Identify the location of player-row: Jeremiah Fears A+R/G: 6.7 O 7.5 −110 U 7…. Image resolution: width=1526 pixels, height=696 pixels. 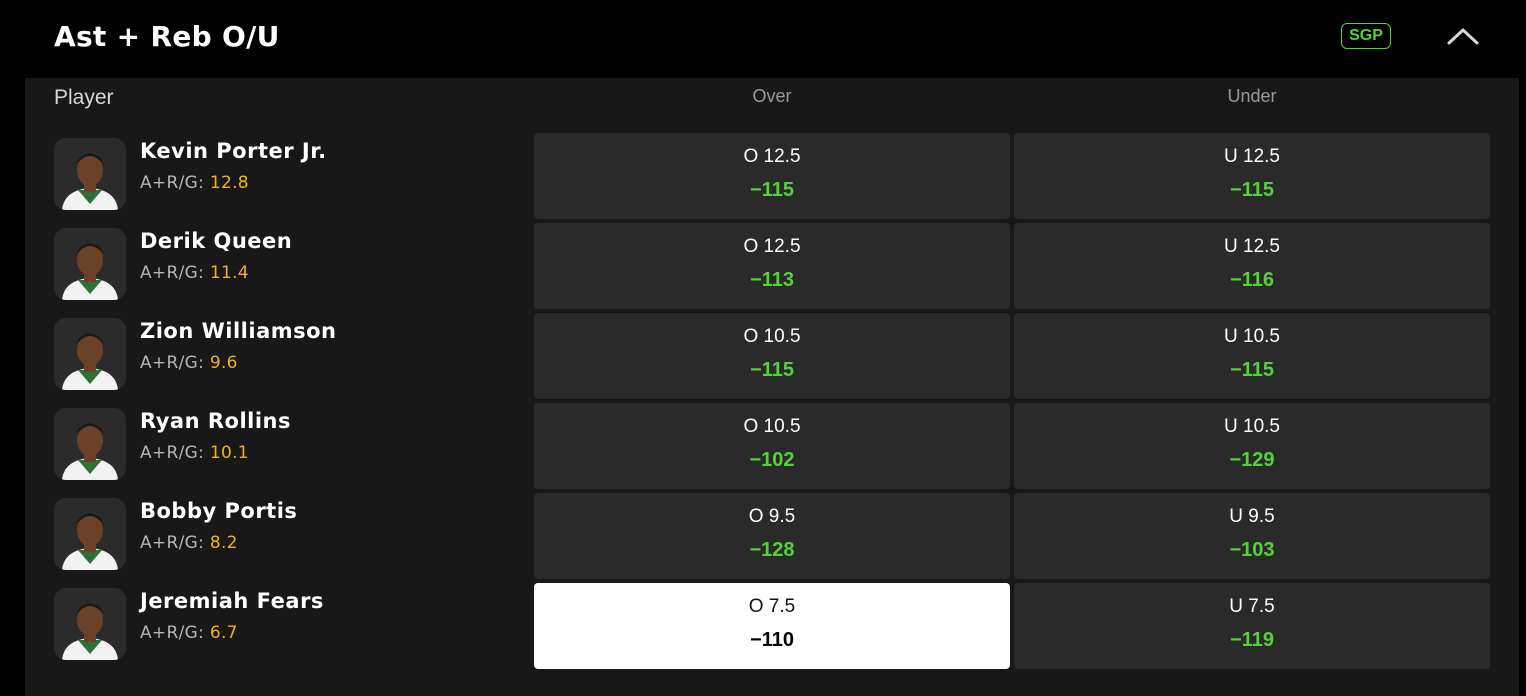
(763, 626).